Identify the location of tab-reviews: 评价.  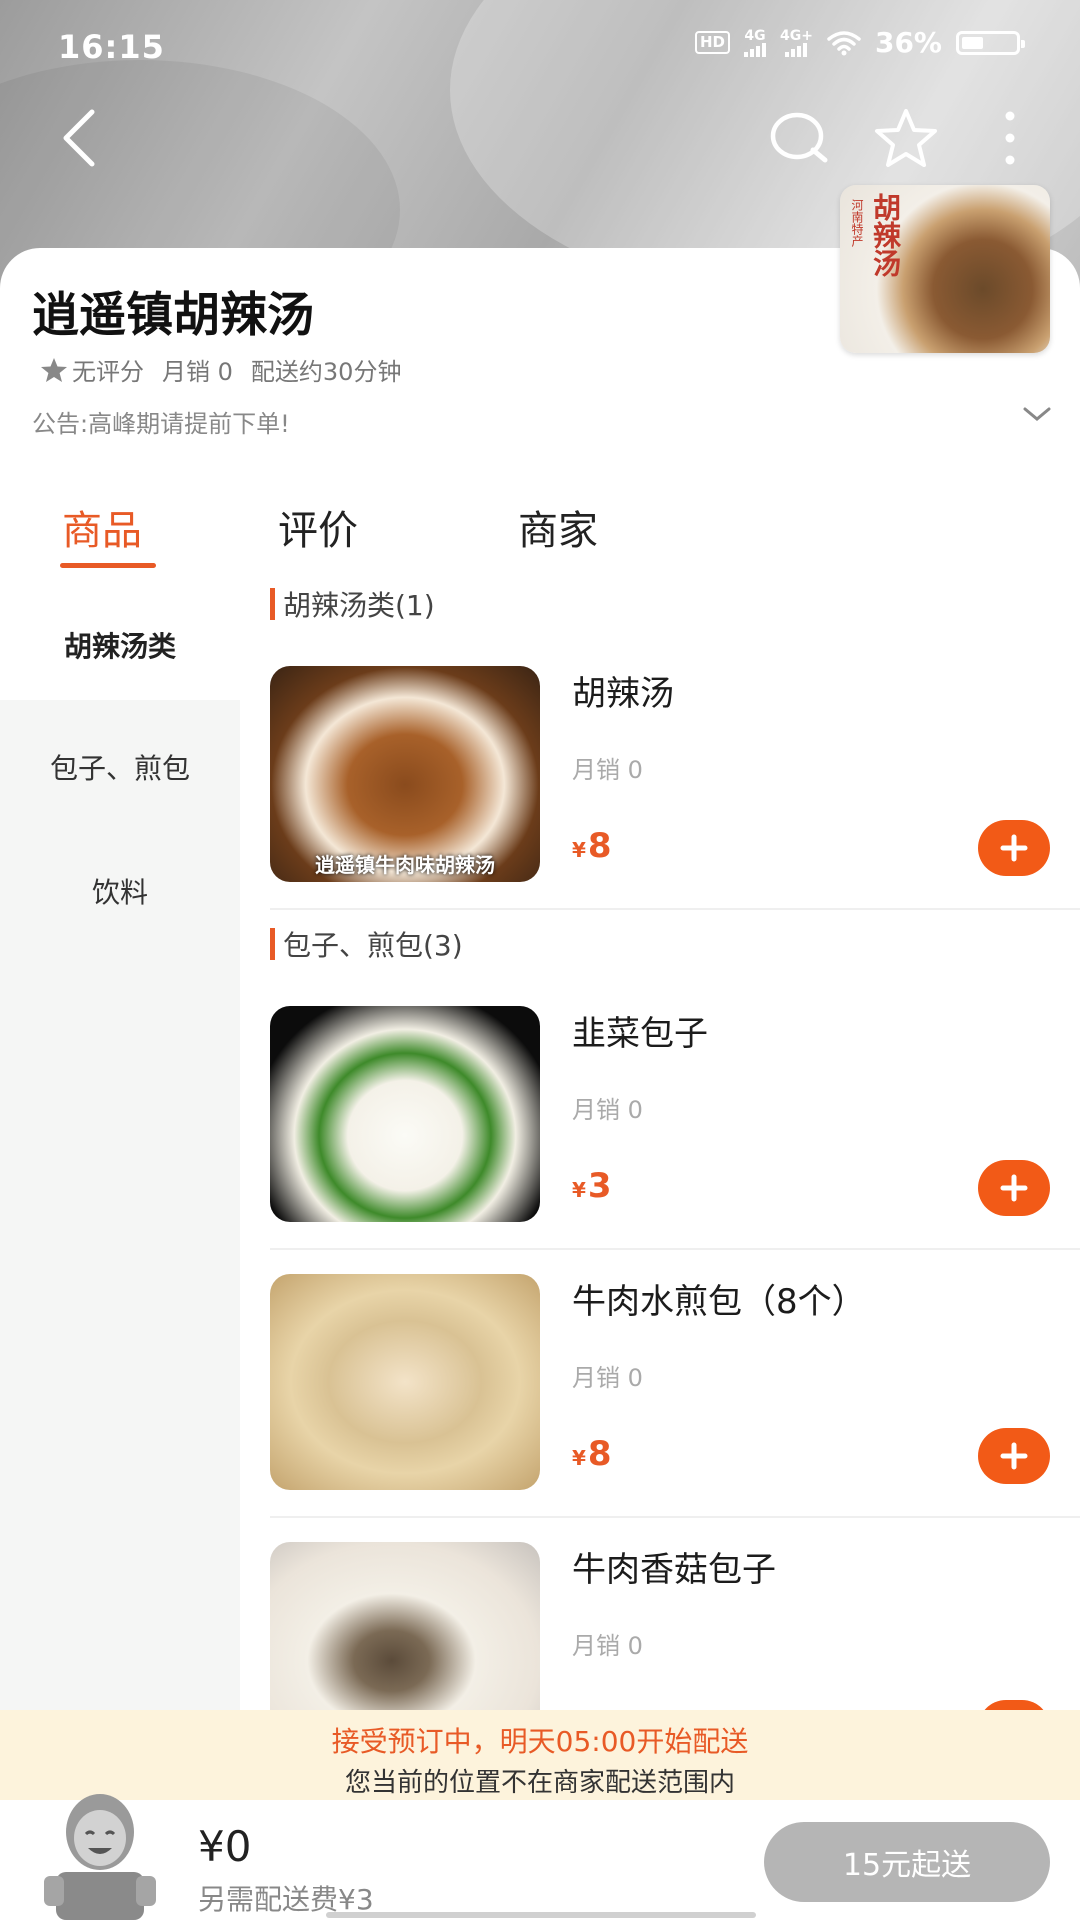
(318, 527).